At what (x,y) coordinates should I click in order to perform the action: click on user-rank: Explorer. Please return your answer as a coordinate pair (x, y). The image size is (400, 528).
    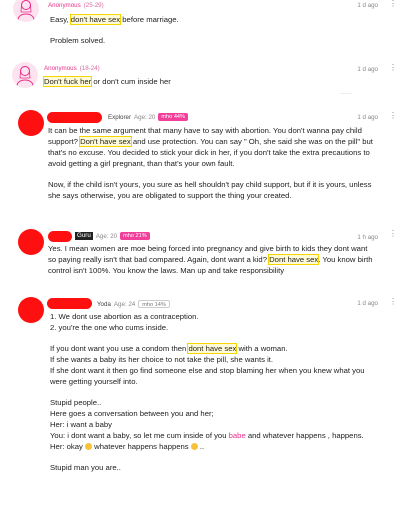
    Looking at the image, I should click on (120, 117).